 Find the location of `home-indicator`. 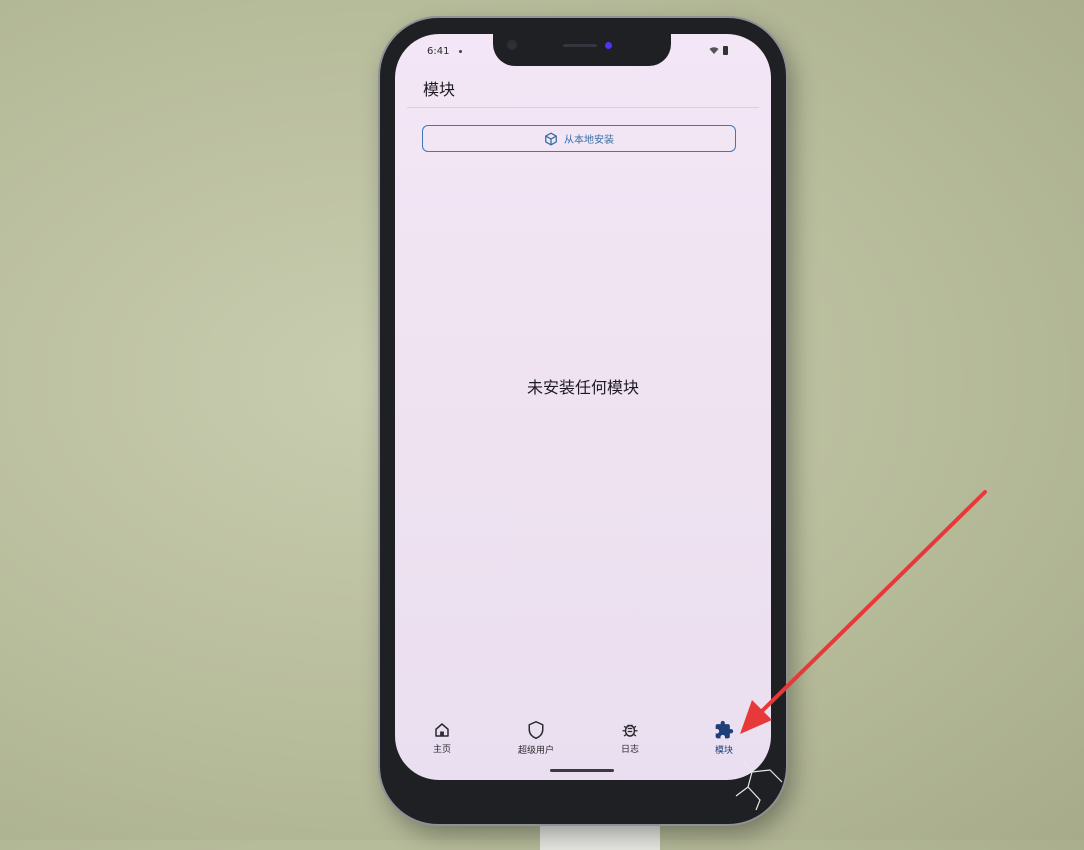

home-indicator is located at coordinates (582, 770).